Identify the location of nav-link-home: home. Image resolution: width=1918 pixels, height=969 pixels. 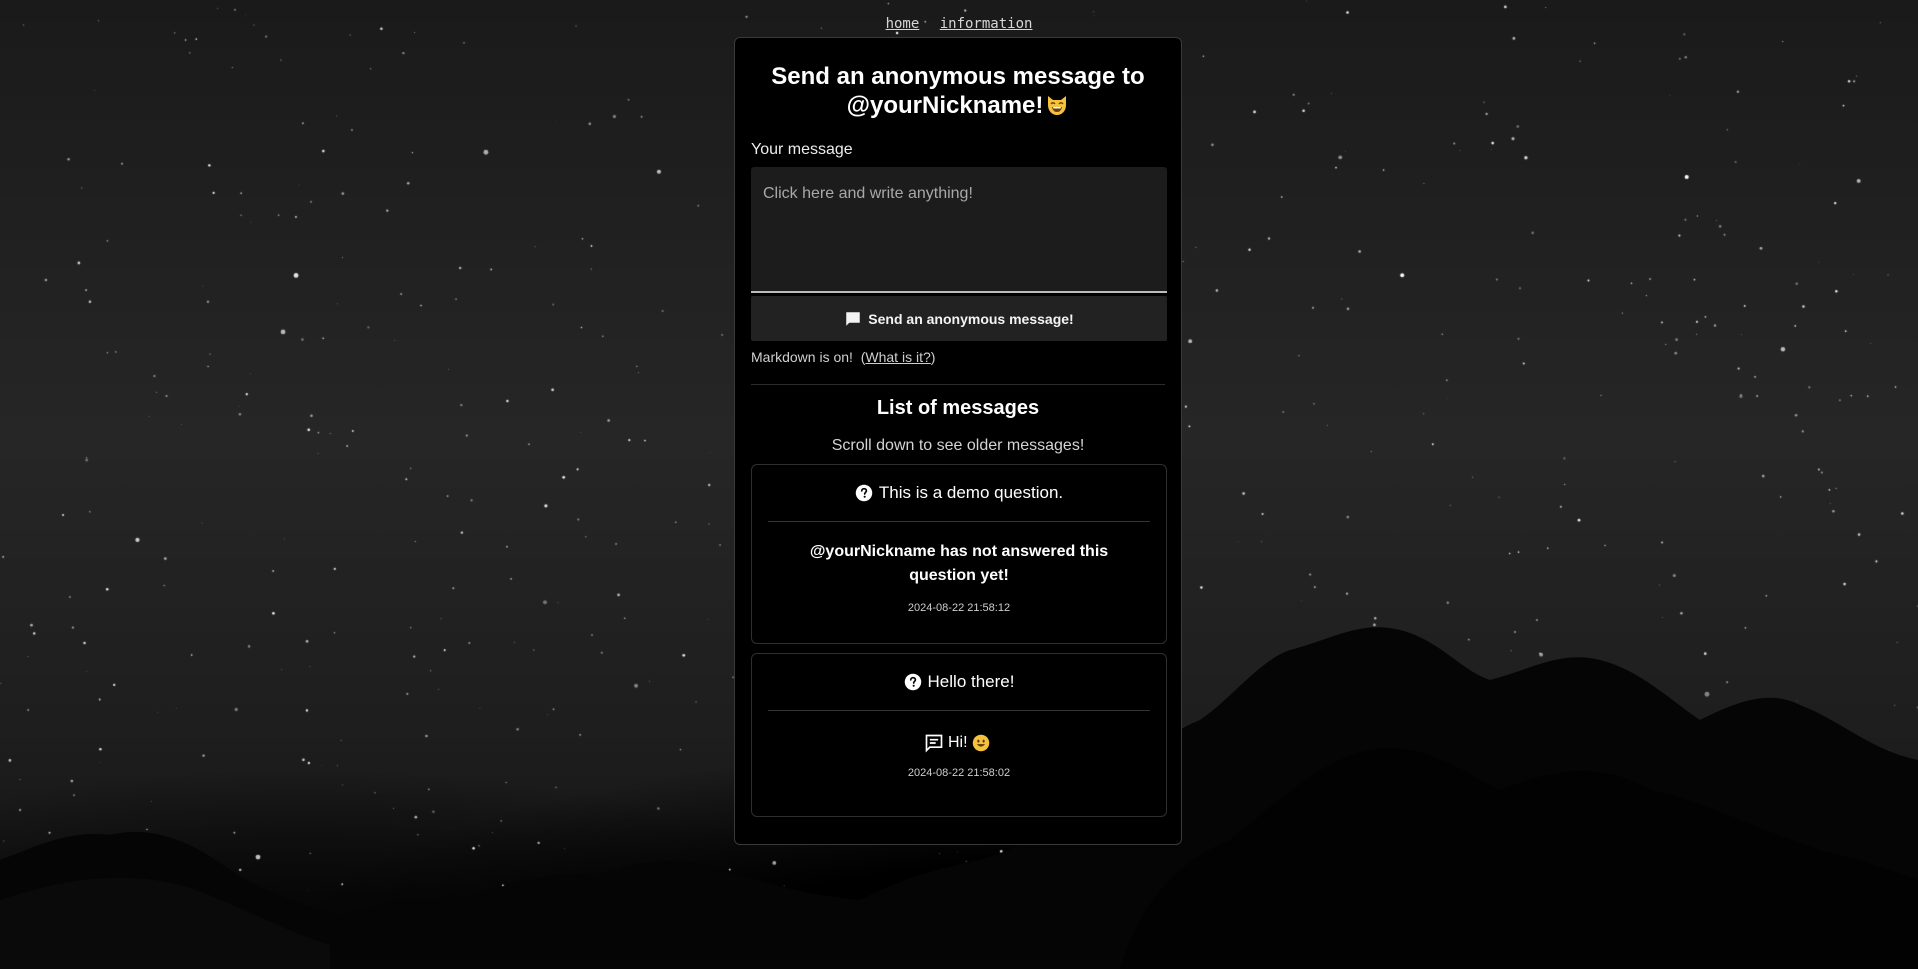
(903, 24).